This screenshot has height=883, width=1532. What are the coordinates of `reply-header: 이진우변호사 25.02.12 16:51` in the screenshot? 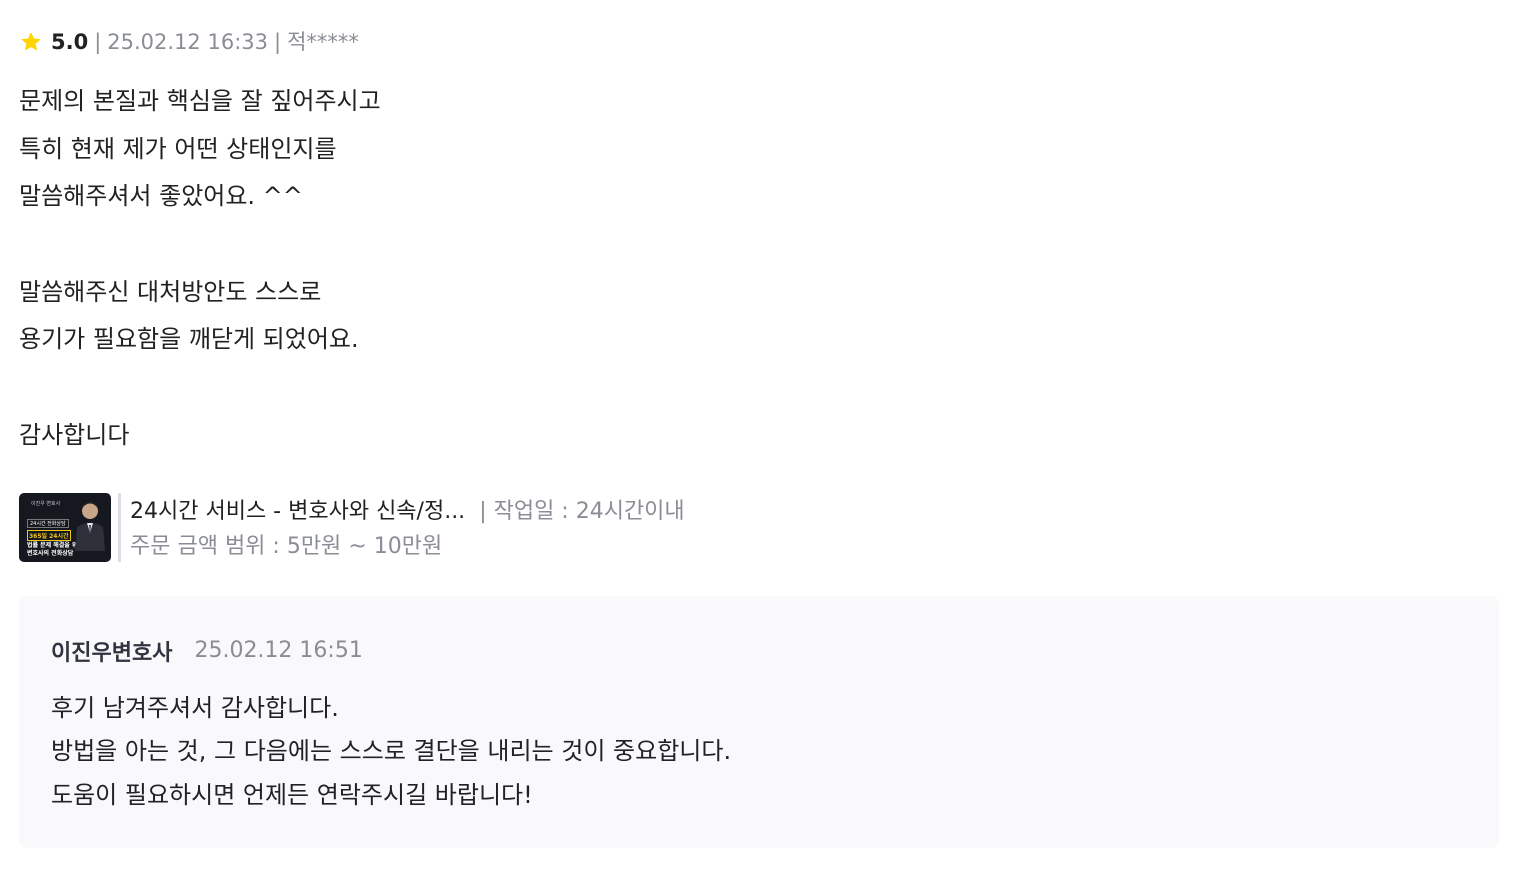 It's located at (759, 651).